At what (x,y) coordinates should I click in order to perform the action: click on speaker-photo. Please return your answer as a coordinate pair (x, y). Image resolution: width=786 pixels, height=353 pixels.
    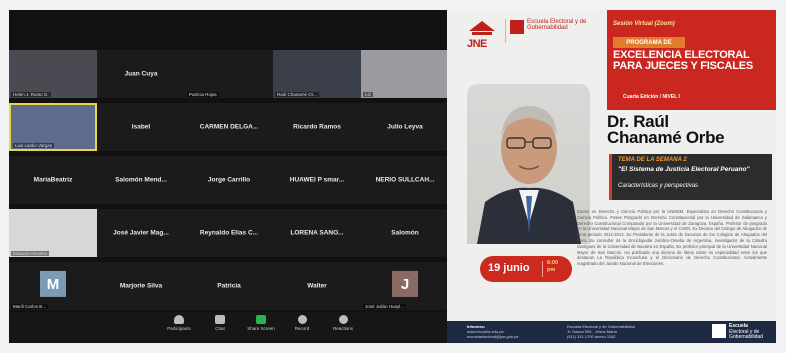
    Looking at the image, I should click on (529, 175).